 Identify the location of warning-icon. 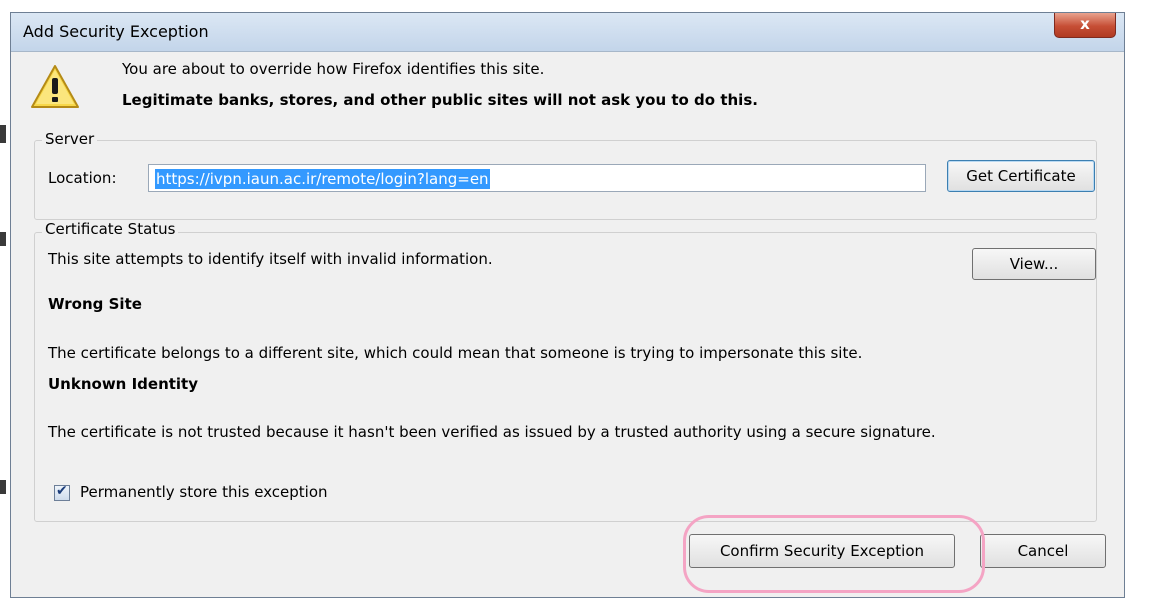
(55, 86).